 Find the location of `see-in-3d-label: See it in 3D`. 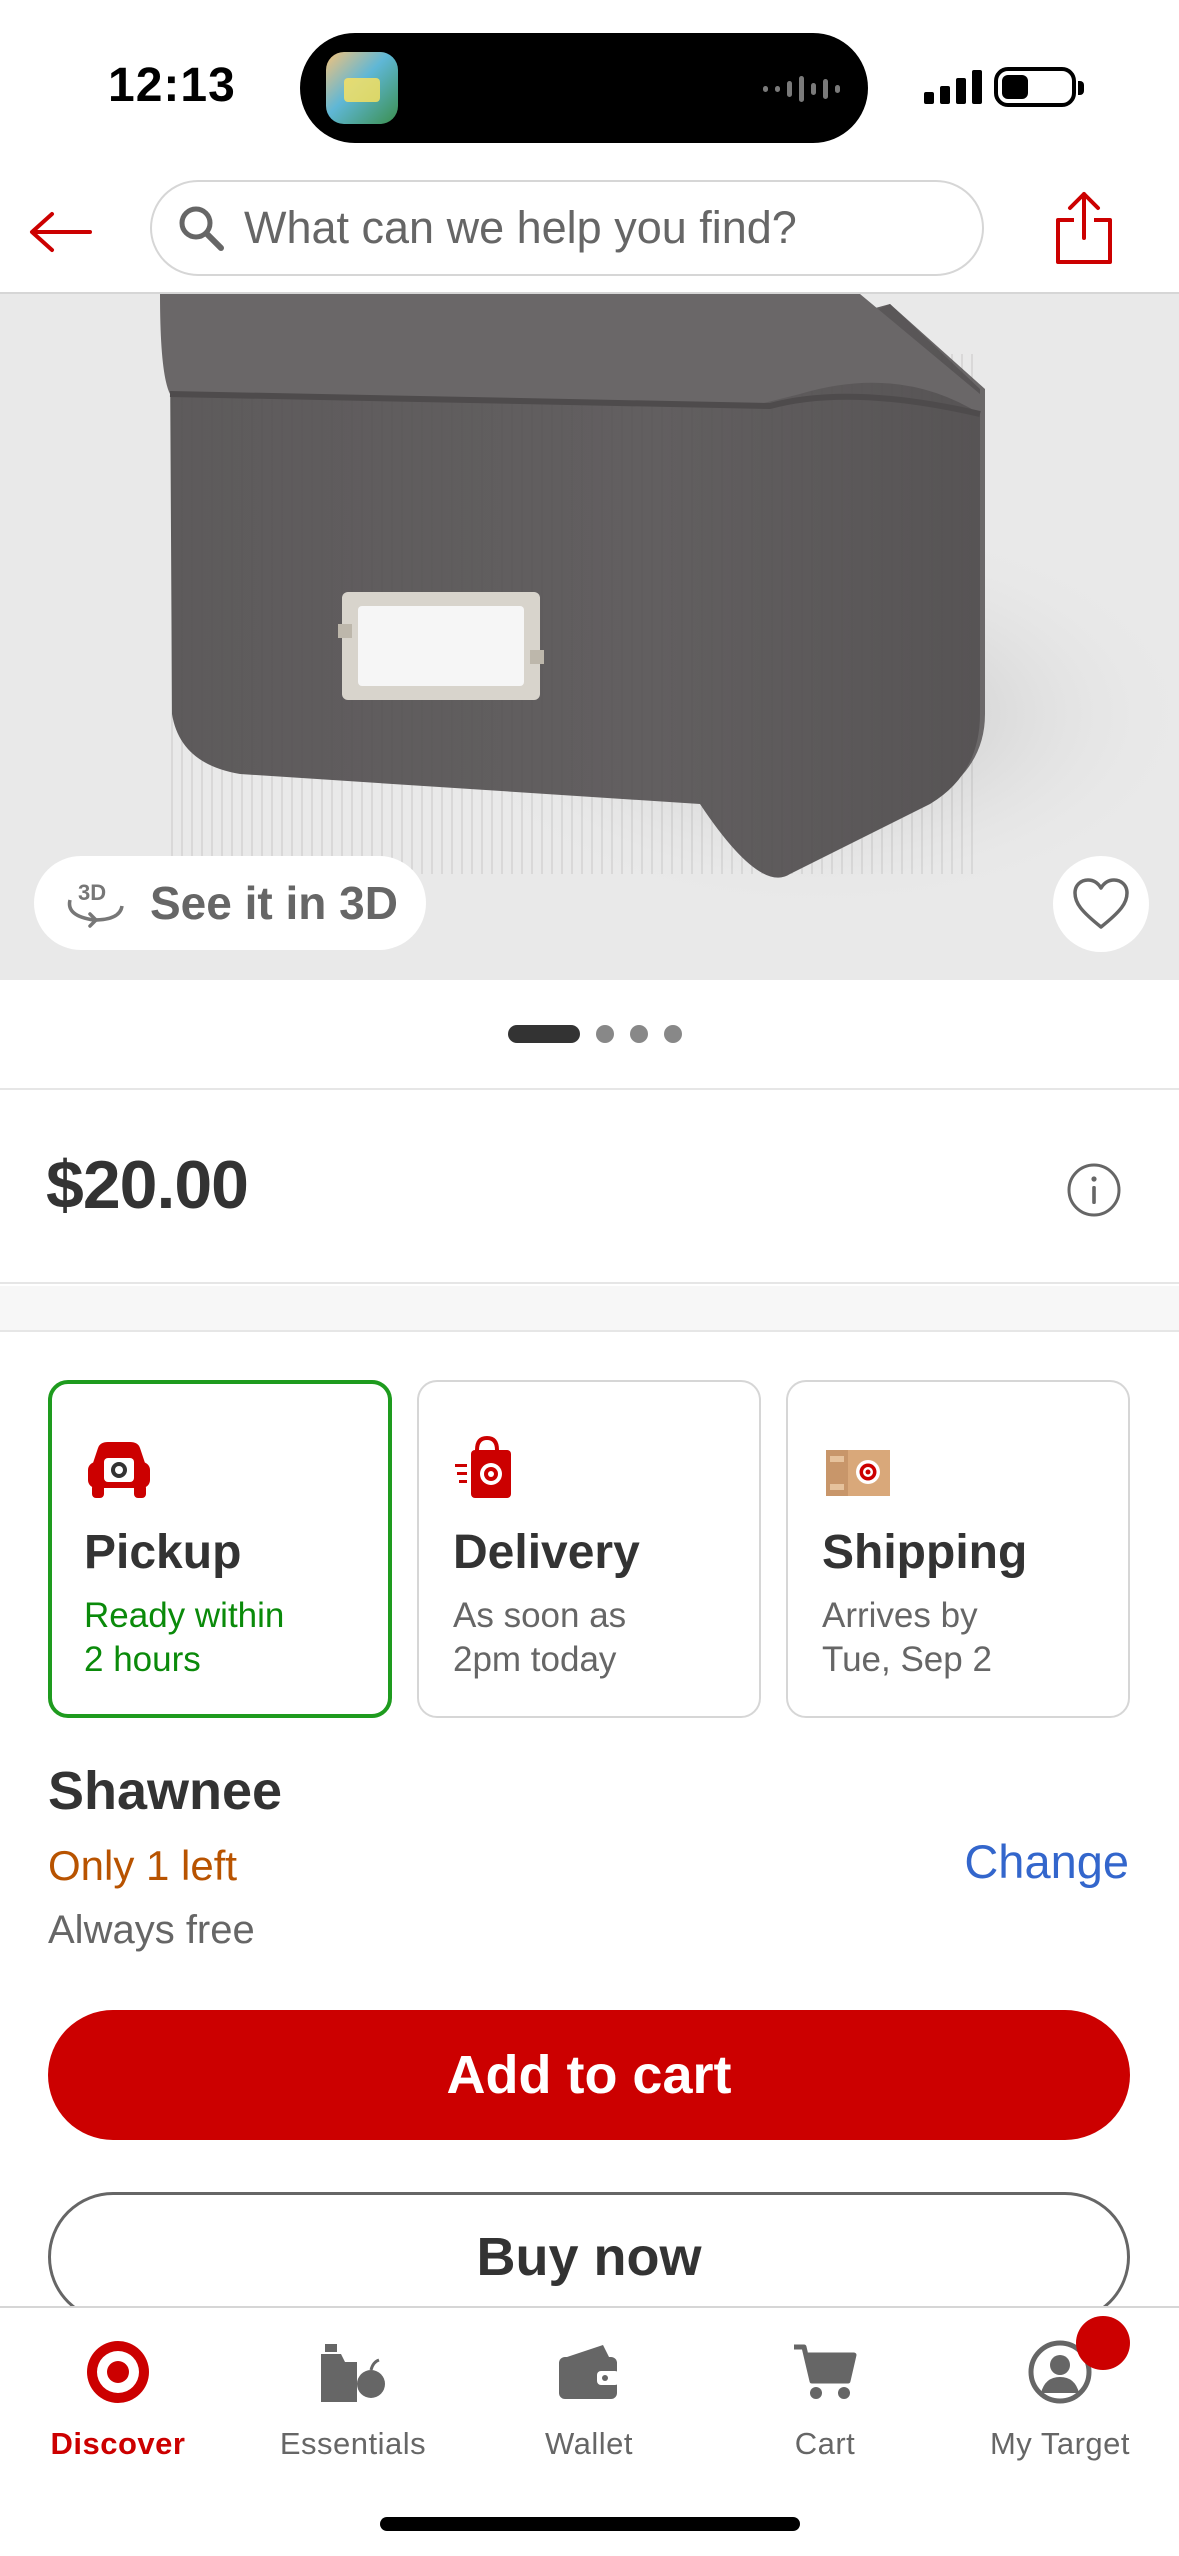

see-in-3d-label: See it in 3D is located at coordinates (274, 903).